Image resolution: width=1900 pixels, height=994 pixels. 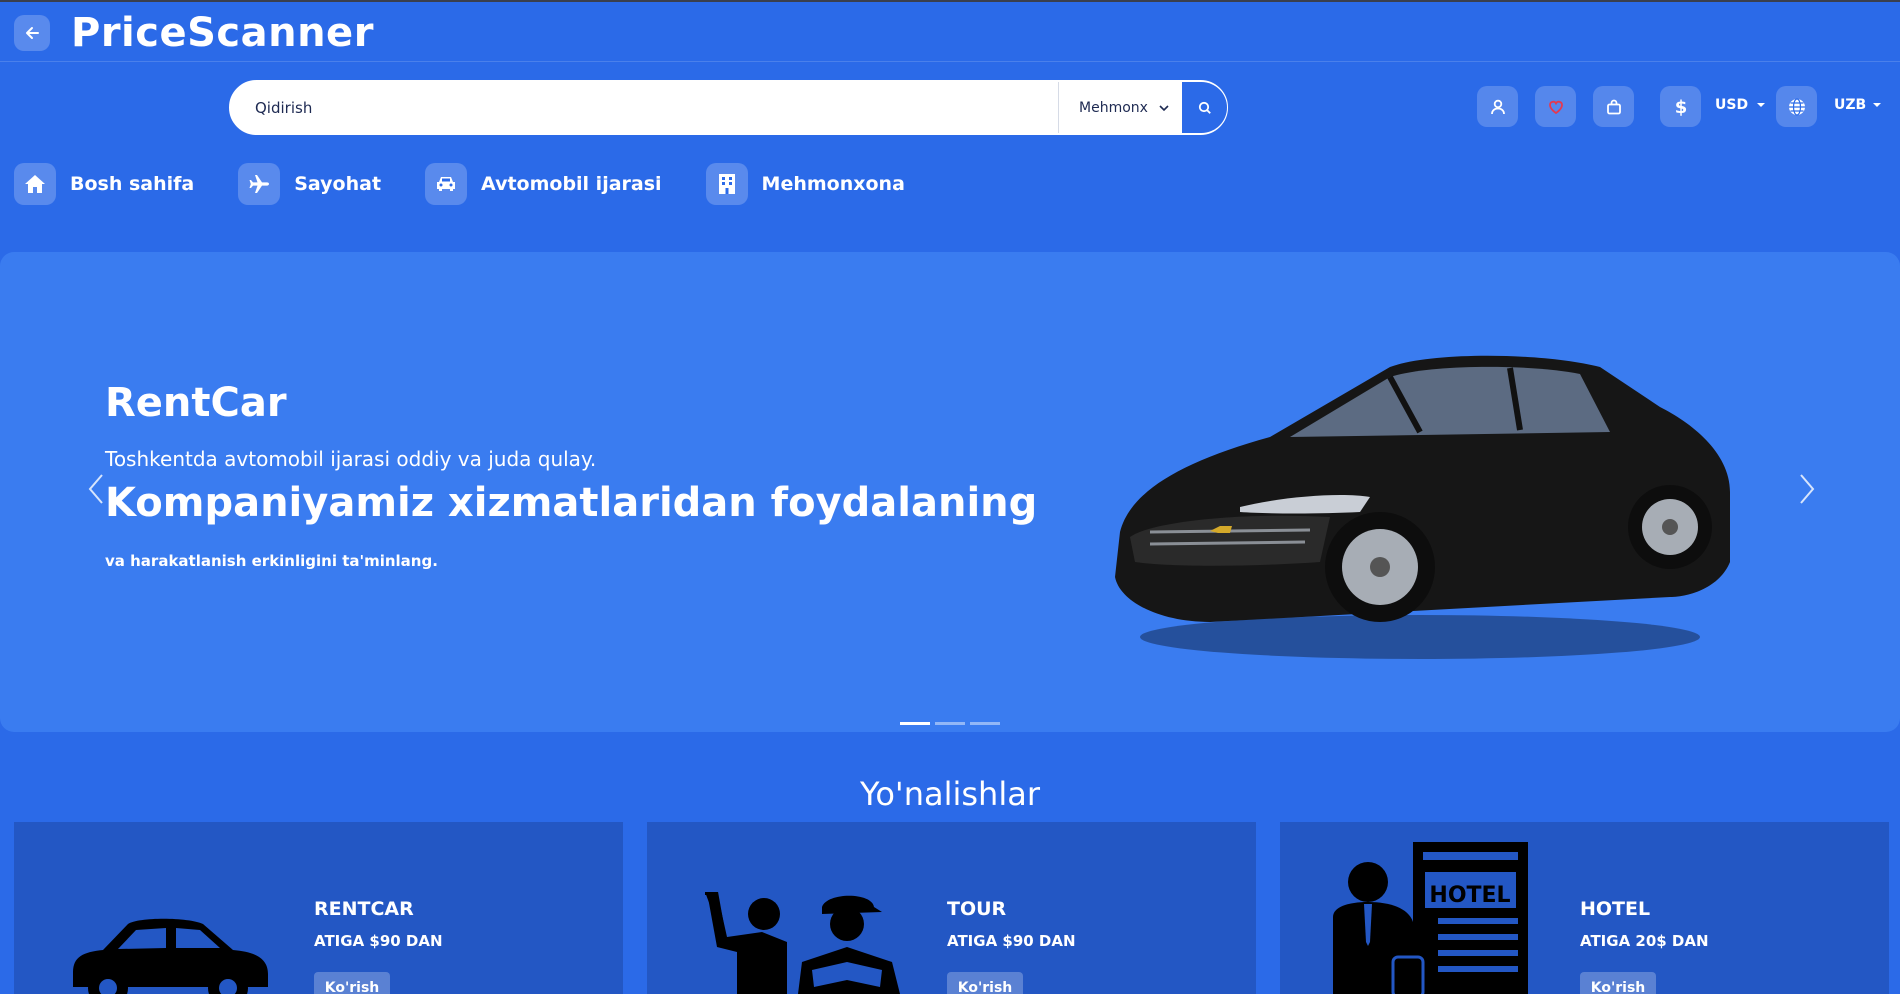 I want to click on globe-icon, so click(x=1796, y=106).